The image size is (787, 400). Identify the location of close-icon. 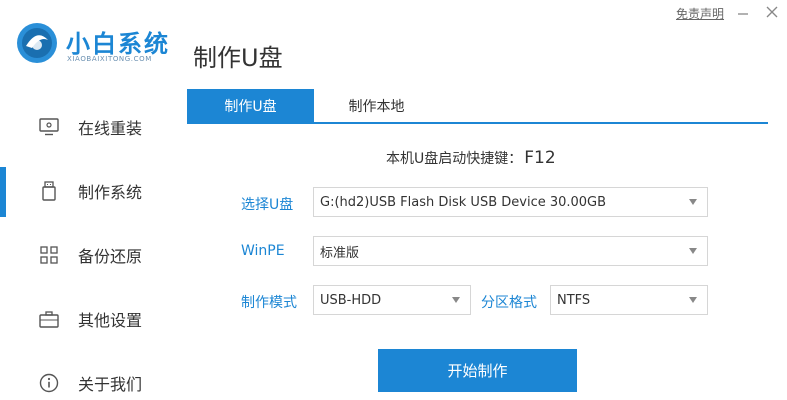
(772, 12).